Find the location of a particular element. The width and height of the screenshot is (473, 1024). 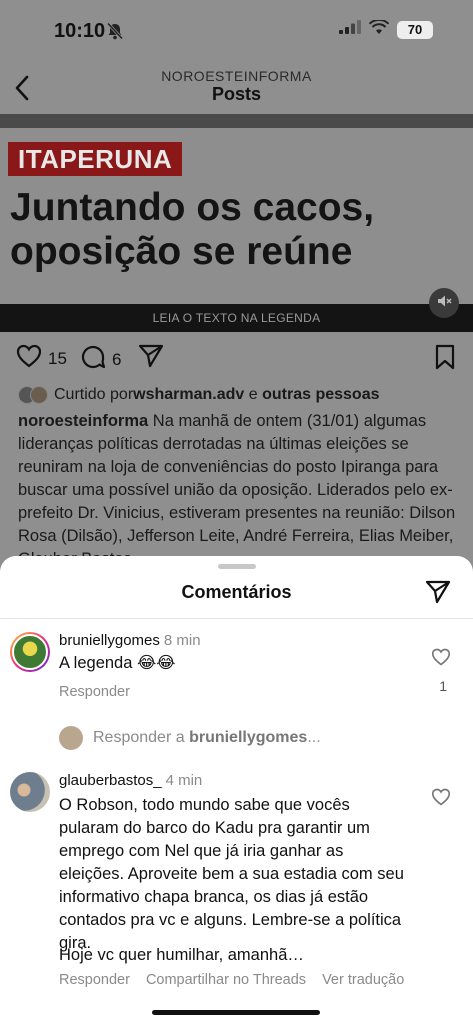

image-caption-strip: LEIA O TEXTO NA LEGENDA is located at coordinates (236, 318).